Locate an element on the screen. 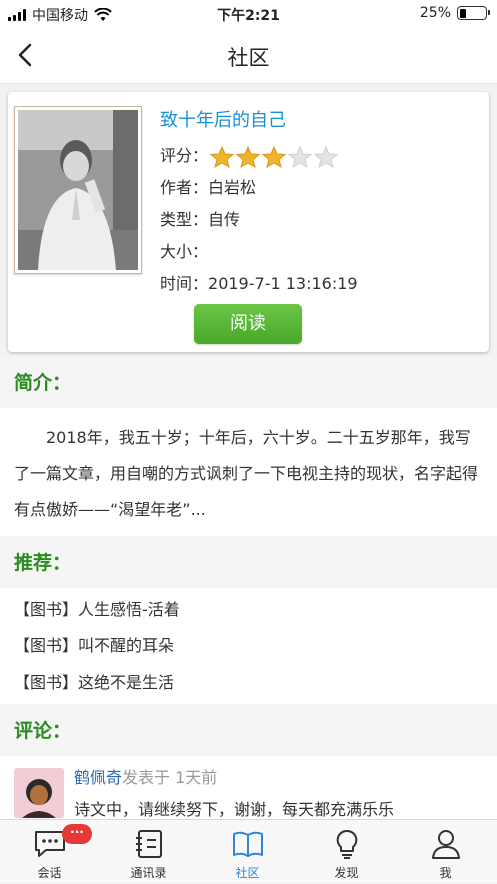  rating-label: 评分： is located at coordinates (184, 155).